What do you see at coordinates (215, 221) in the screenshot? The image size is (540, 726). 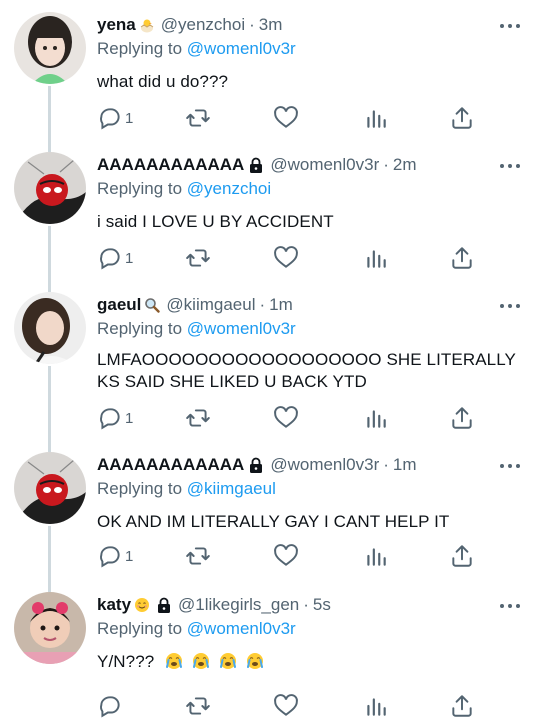 I see `tweet-text: i said I LOVE U BY ACCIDENT` at bounding box center [215, 221].